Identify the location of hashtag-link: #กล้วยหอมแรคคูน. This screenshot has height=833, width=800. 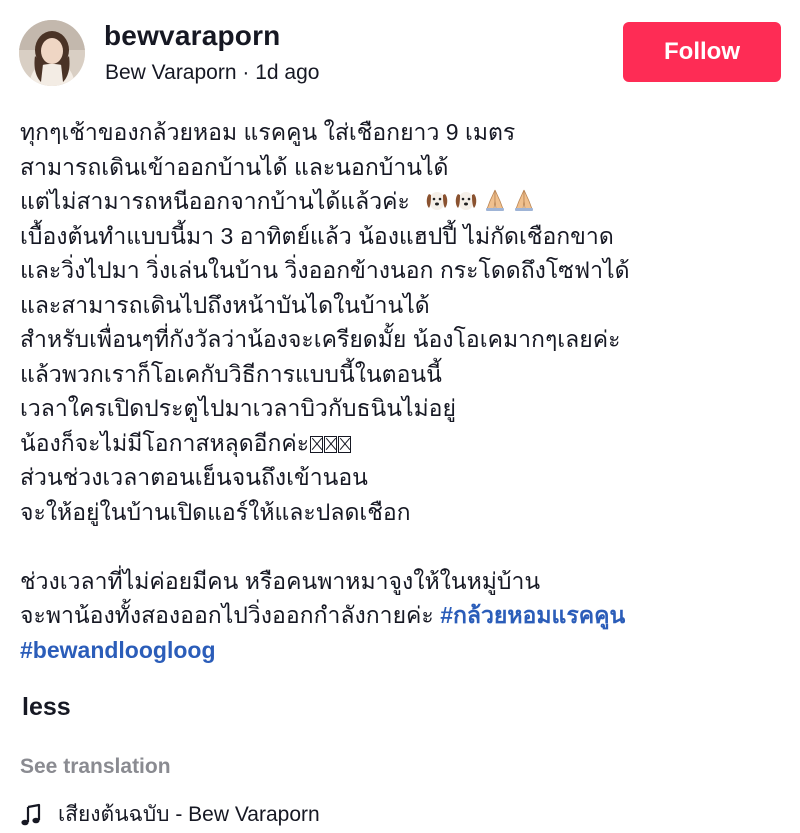
(532, 615).